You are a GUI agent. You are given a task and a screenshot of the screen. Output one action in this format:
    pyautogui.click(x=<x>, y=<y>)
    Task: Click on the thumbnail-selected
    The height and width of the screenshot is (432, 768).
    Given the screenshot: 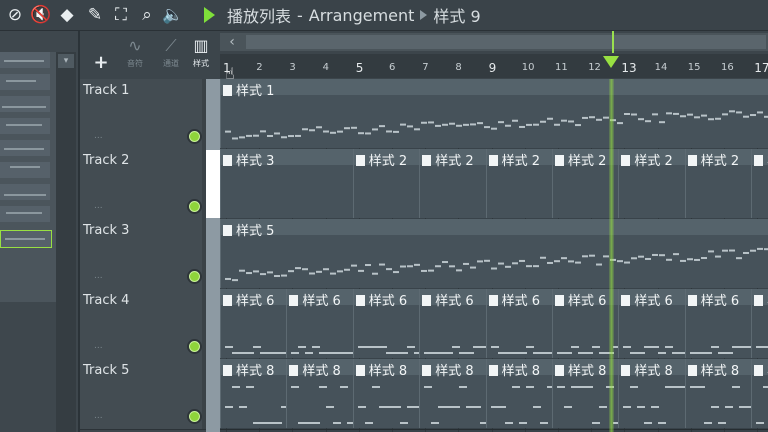 What is the action you would take?
    pyautogui.click(x=26, y=239)
    